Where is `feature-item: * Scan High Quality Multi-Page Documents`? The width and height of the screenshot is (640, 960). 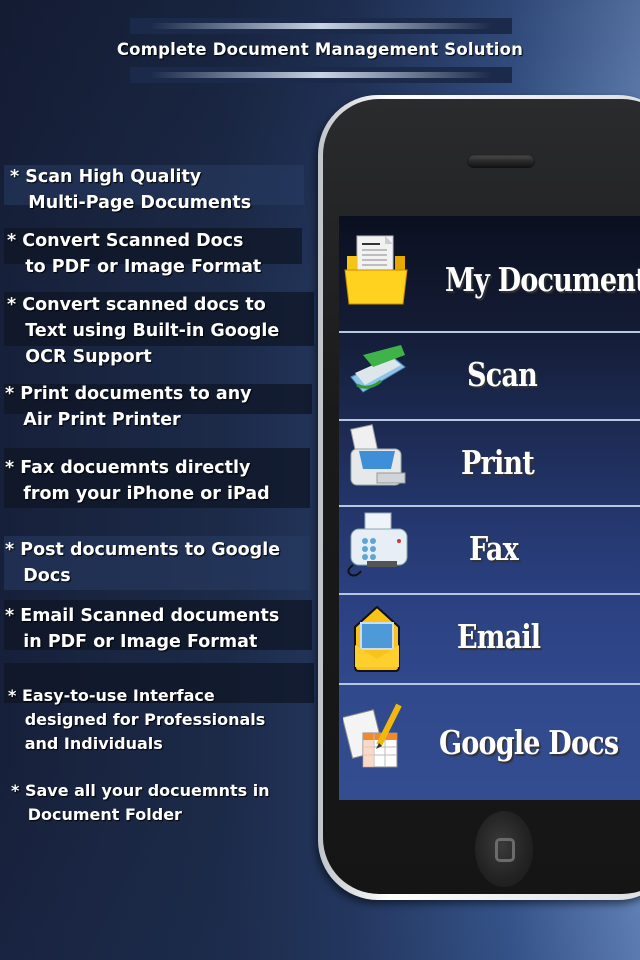
feature-item: * Scan High Quality Multi-Page Documents is located at coordinates (131, 190).